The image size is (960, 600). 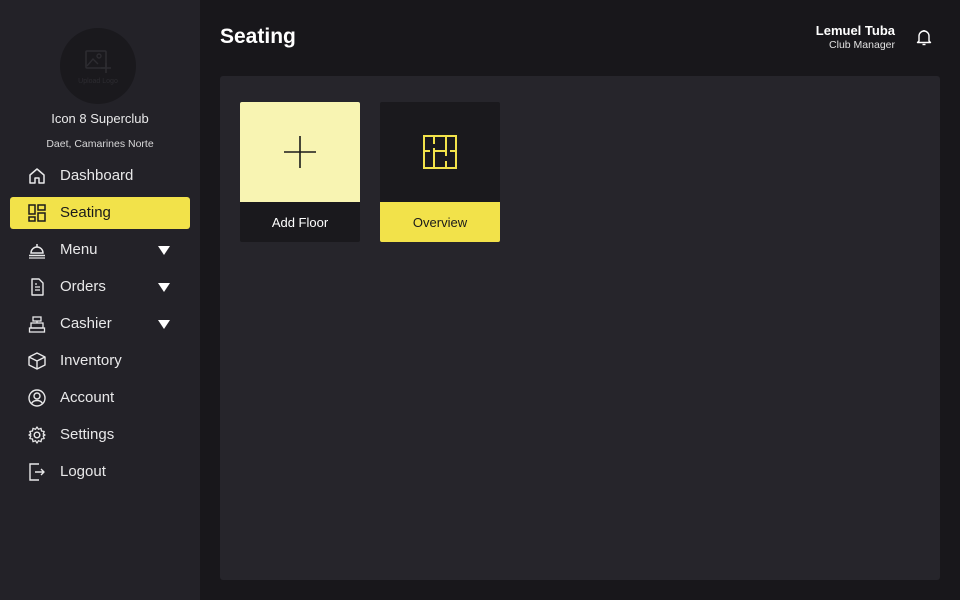 What do you see at coordinates (862, 45) in the screenshot?
I see `user-role: Club Manager` at bounding box center [862, 45].